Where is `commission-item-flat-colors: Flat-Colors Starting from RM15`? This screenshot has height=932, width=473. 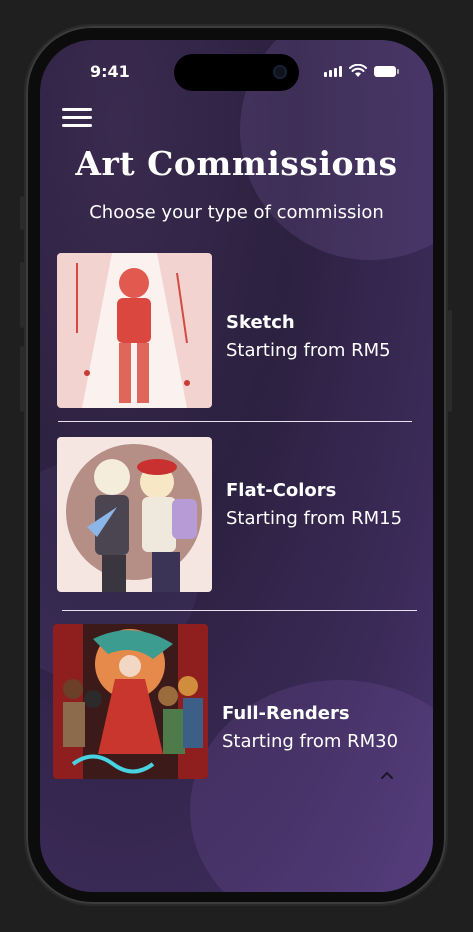
commission-item-flat-colors: Flat-Colors Starting from RM15 is located at coordinates (236, 517).